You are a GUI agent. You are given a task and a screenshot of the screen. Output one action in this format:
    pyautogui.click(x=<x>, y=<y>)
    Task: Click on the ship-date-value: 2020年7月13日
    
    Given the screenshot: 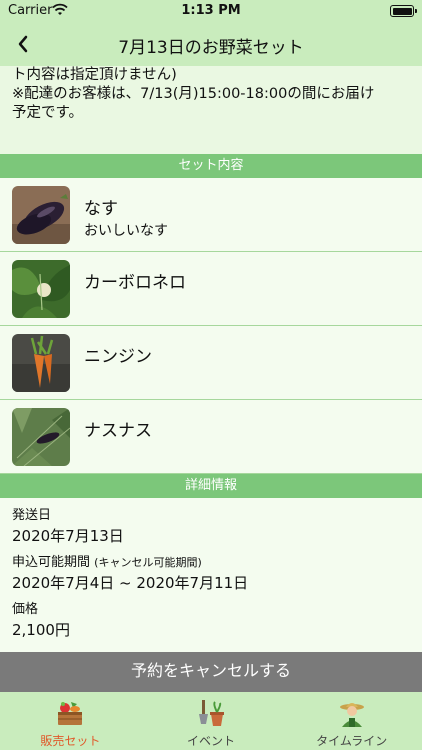 What is the action you would take?
    pyautogui.click(x=68, y=536)
    